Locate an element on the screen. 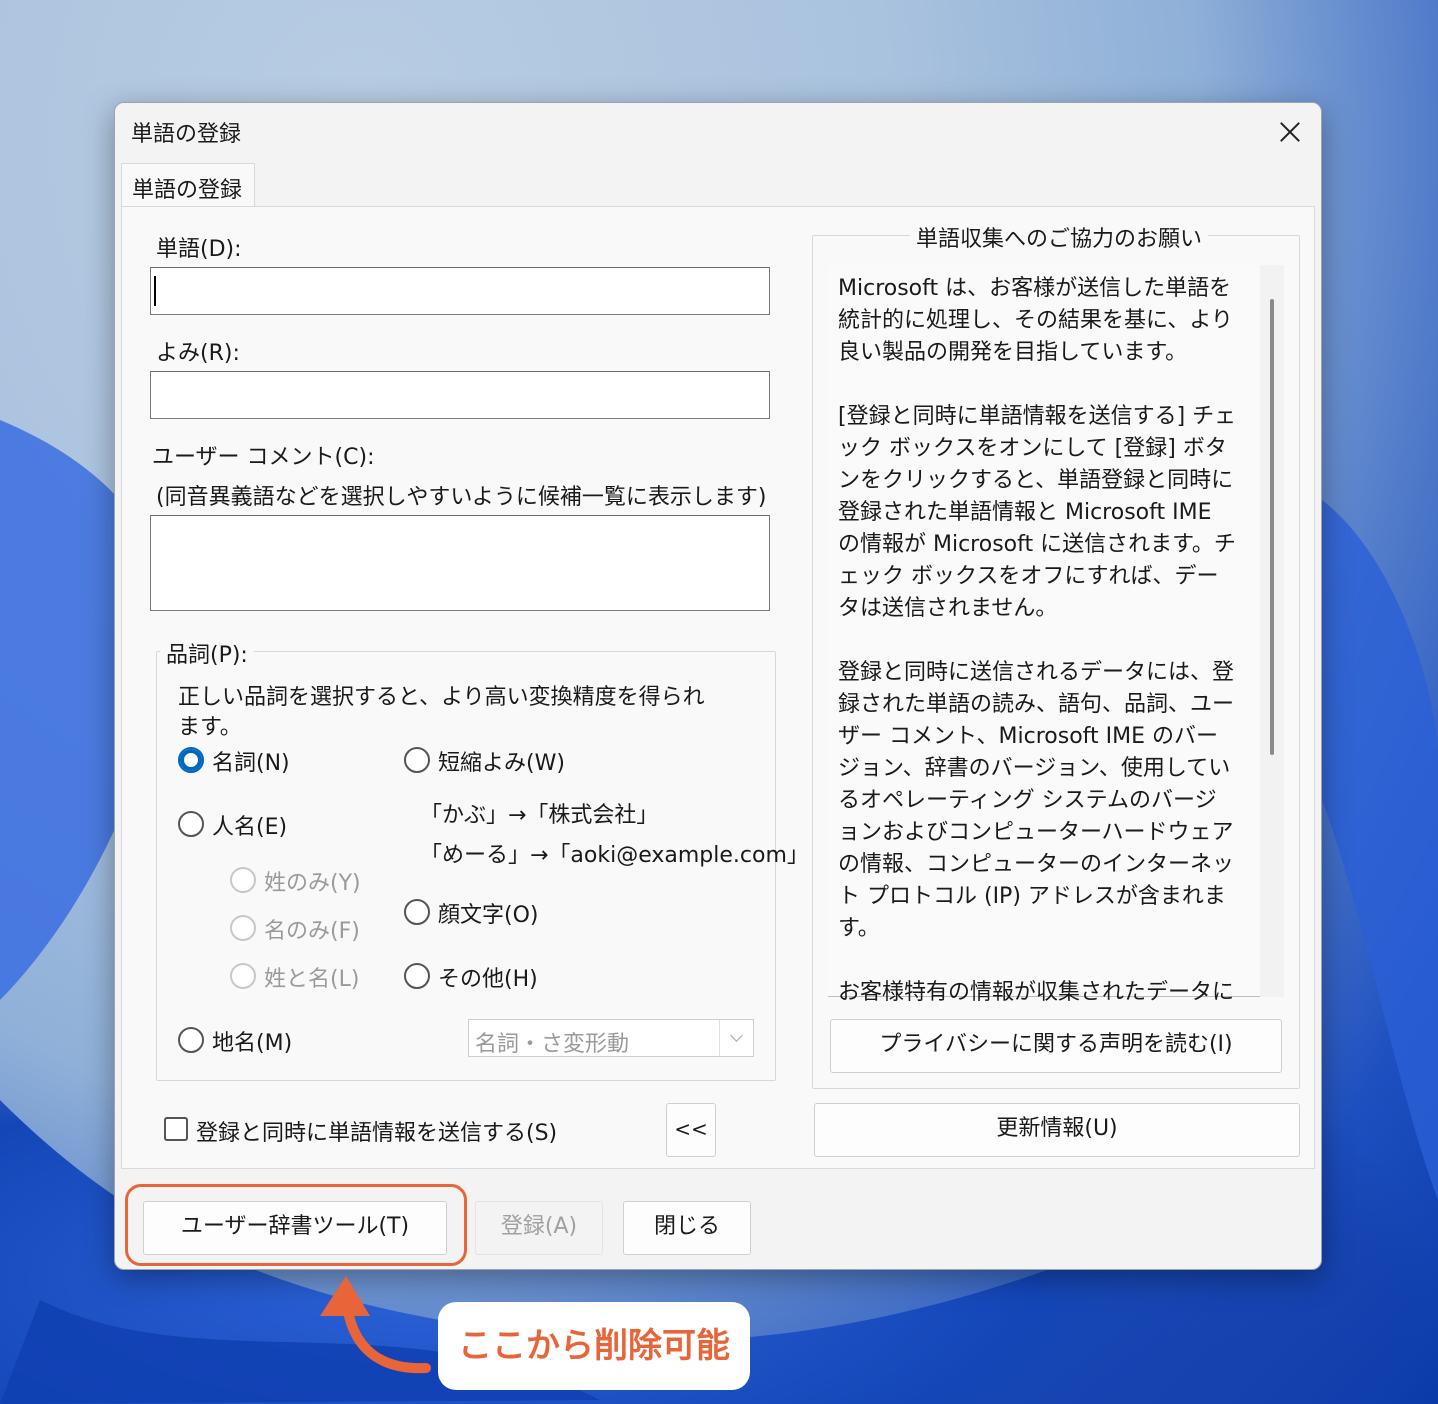  title-bar: 単語の登録 is located at coordinates (718, 132).